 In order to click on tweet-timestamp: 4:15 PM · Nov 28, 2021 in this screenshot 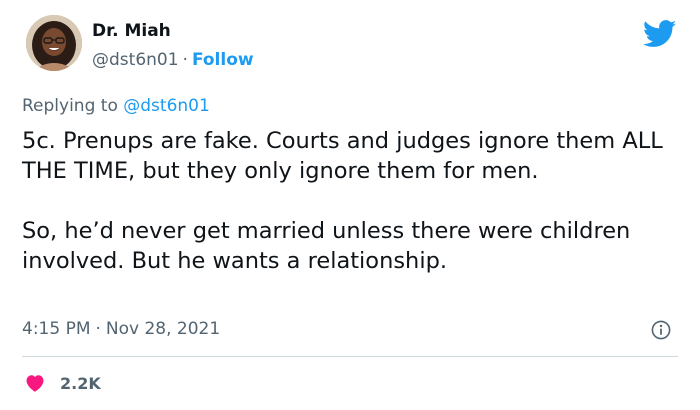, I will do `click(121, 329)`.